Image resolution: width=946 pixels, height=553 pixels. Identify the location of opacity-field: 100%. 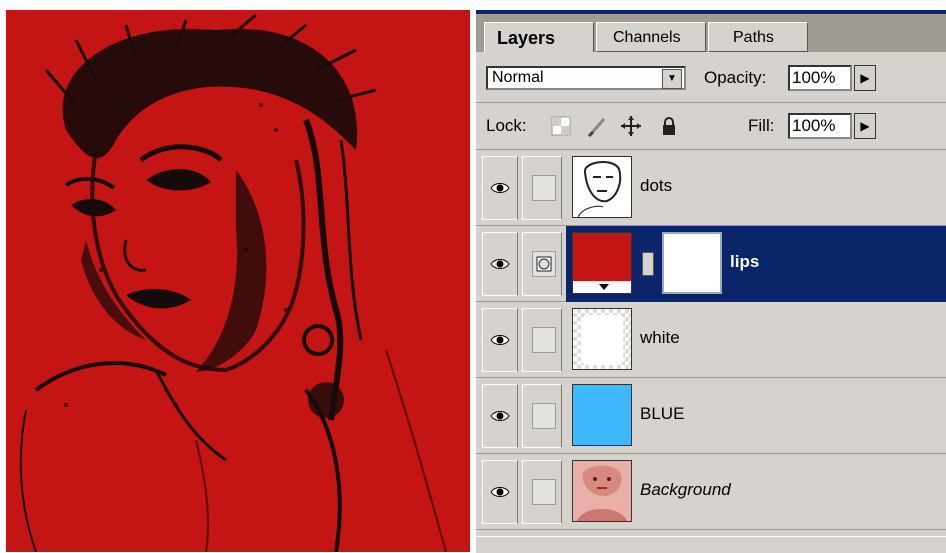
(820, 78).